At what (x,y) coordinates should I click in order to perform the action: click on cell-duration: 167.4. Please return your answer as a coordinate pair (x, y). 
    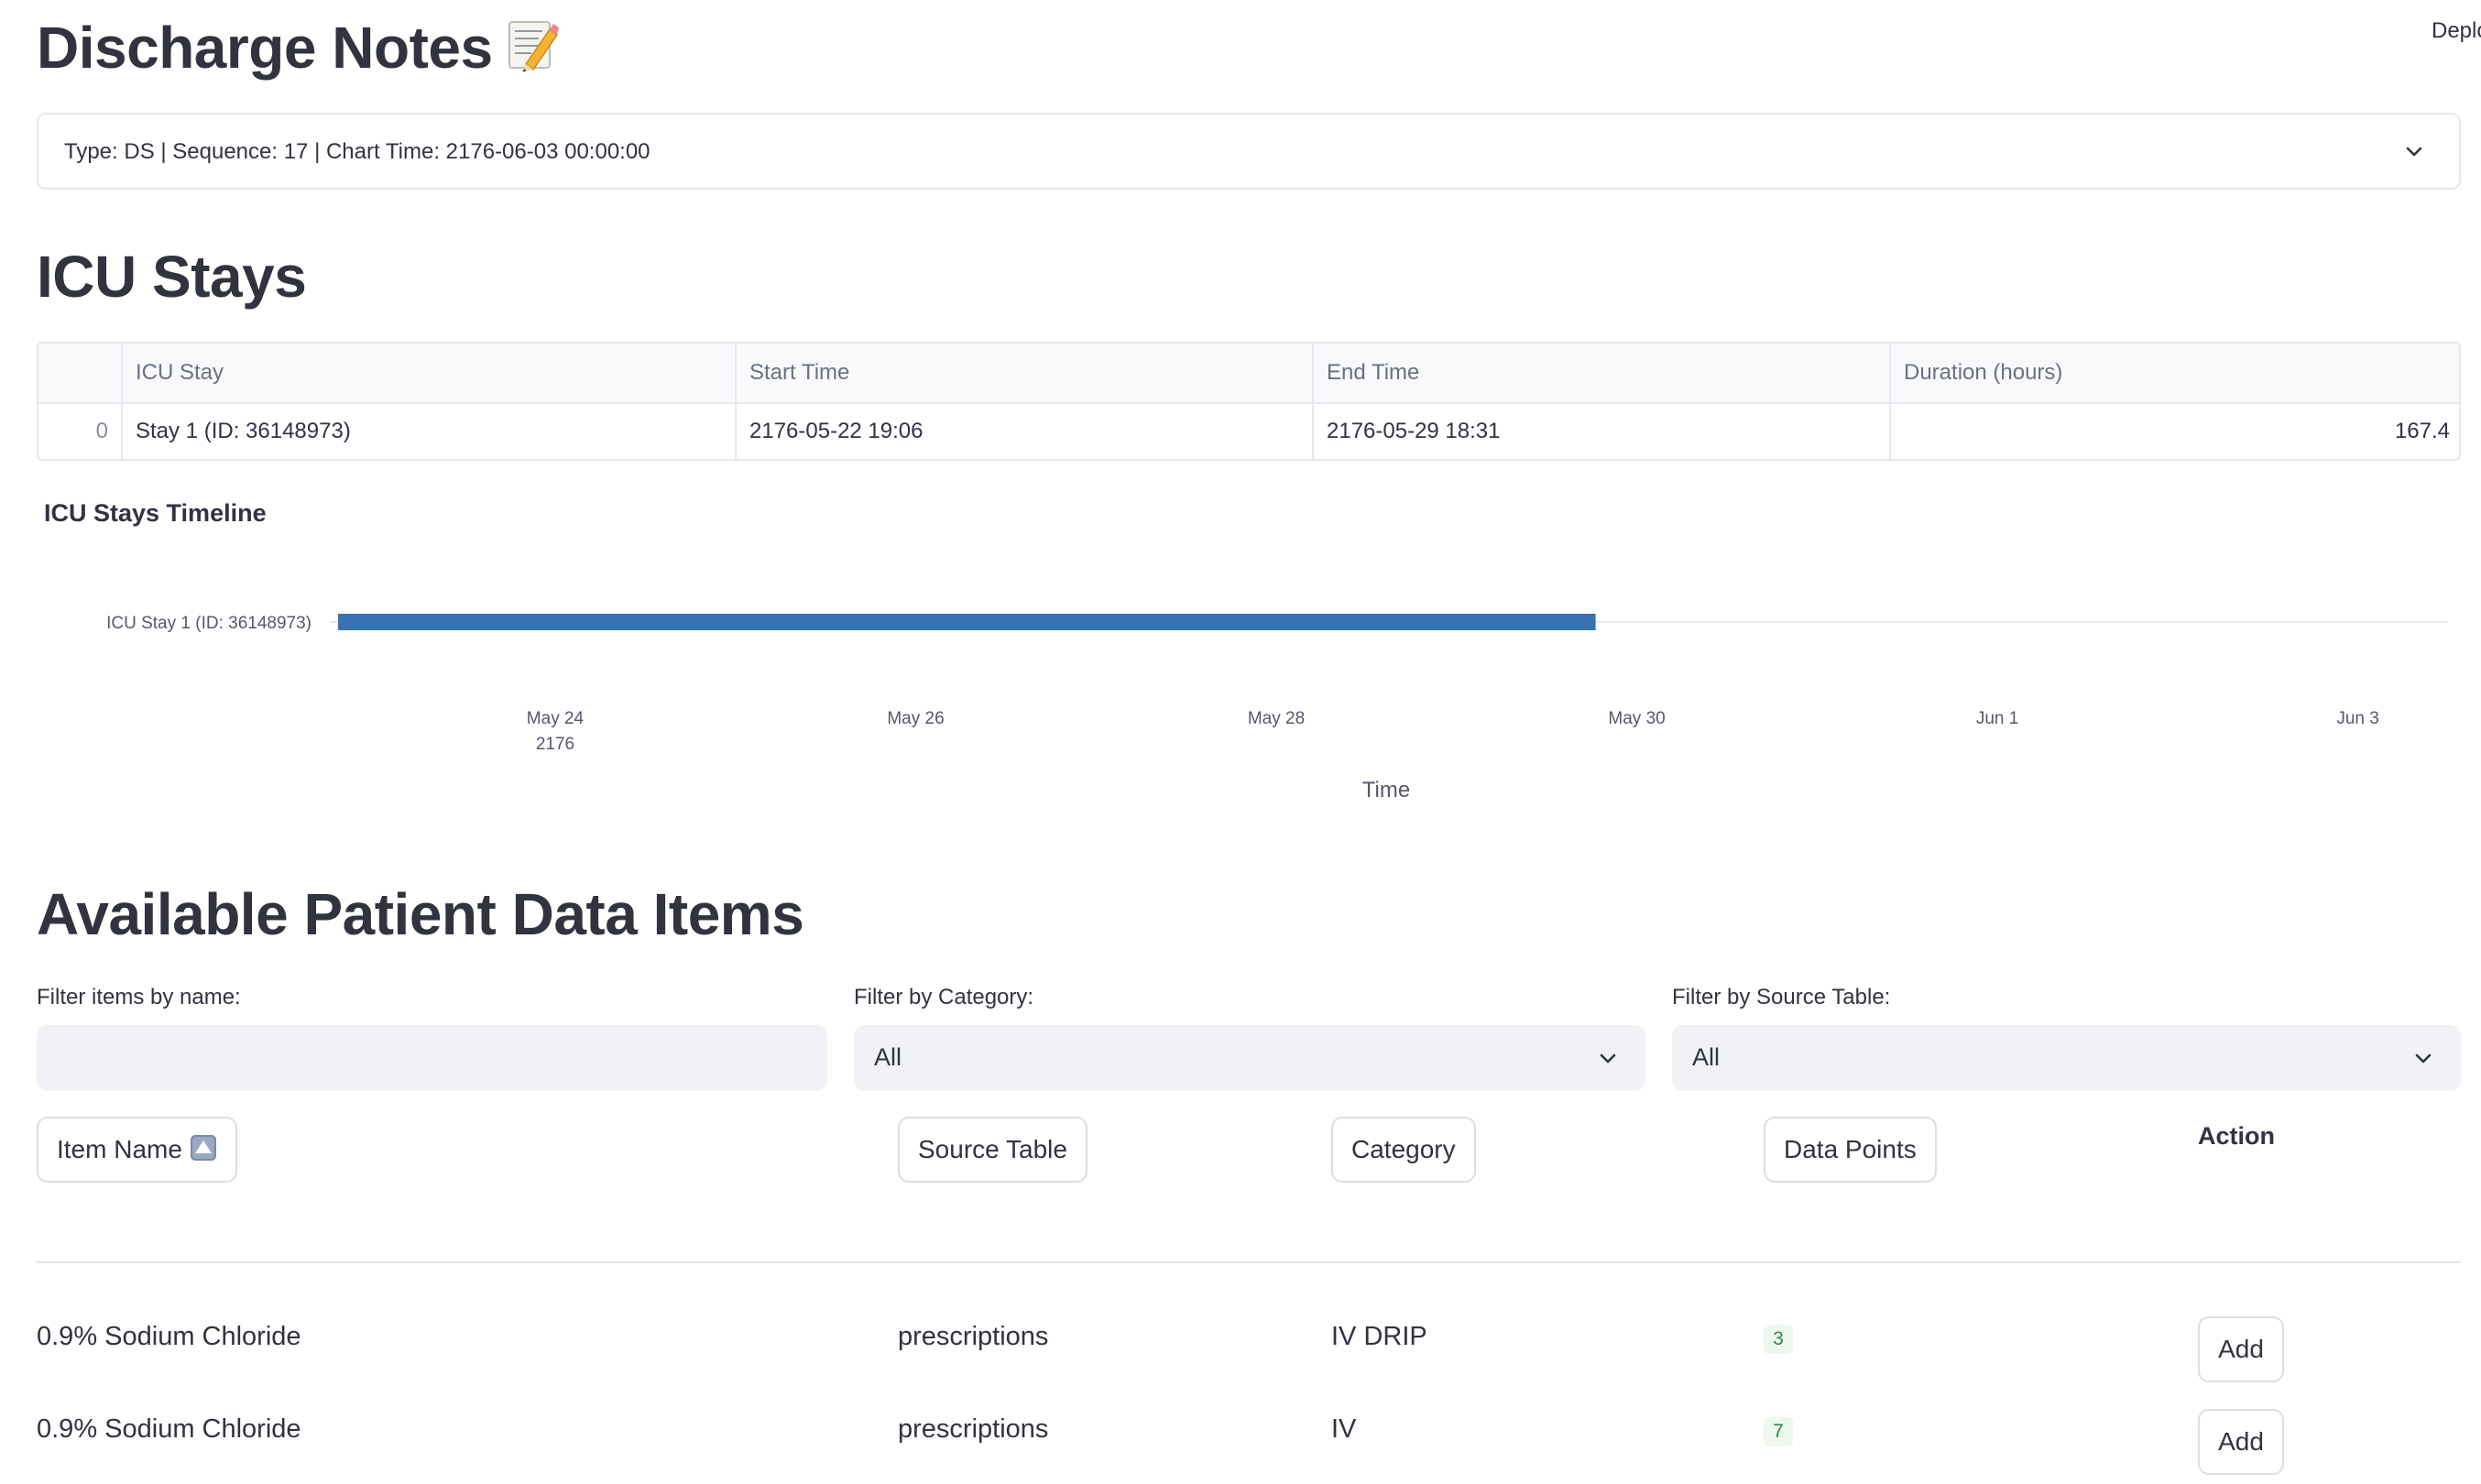
    Looking at the image, I should click on (2422, 431).